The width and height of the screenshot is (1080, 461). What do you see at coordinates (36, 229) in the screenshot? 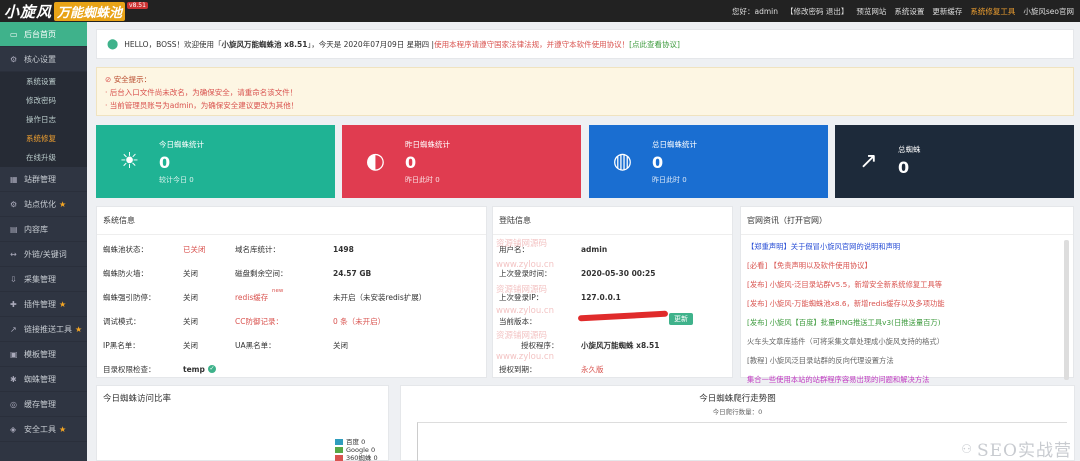
I see `sidebar-item-label: 内容库` at bounding box center [36, 229].